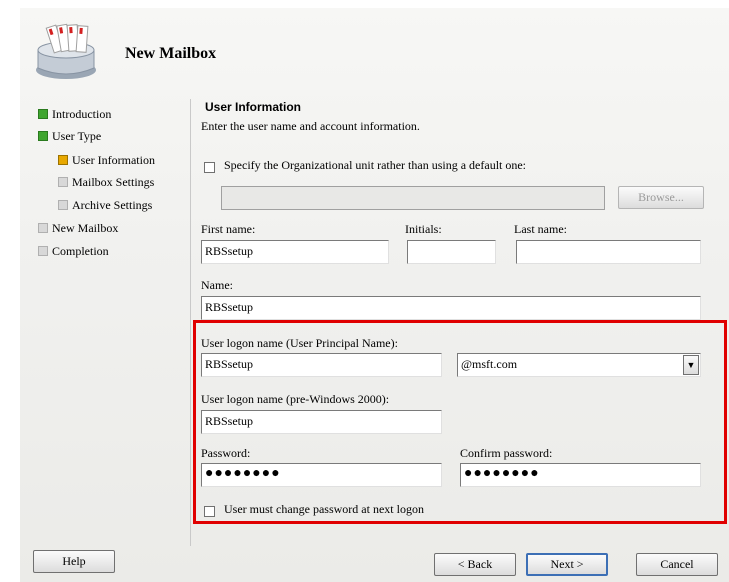 Image resolution: width=729 pixels, height=582 pixels. Describe the element at coordinates (451, 308) in the screenshot. I see `name-field: RBSsetup` at that location.